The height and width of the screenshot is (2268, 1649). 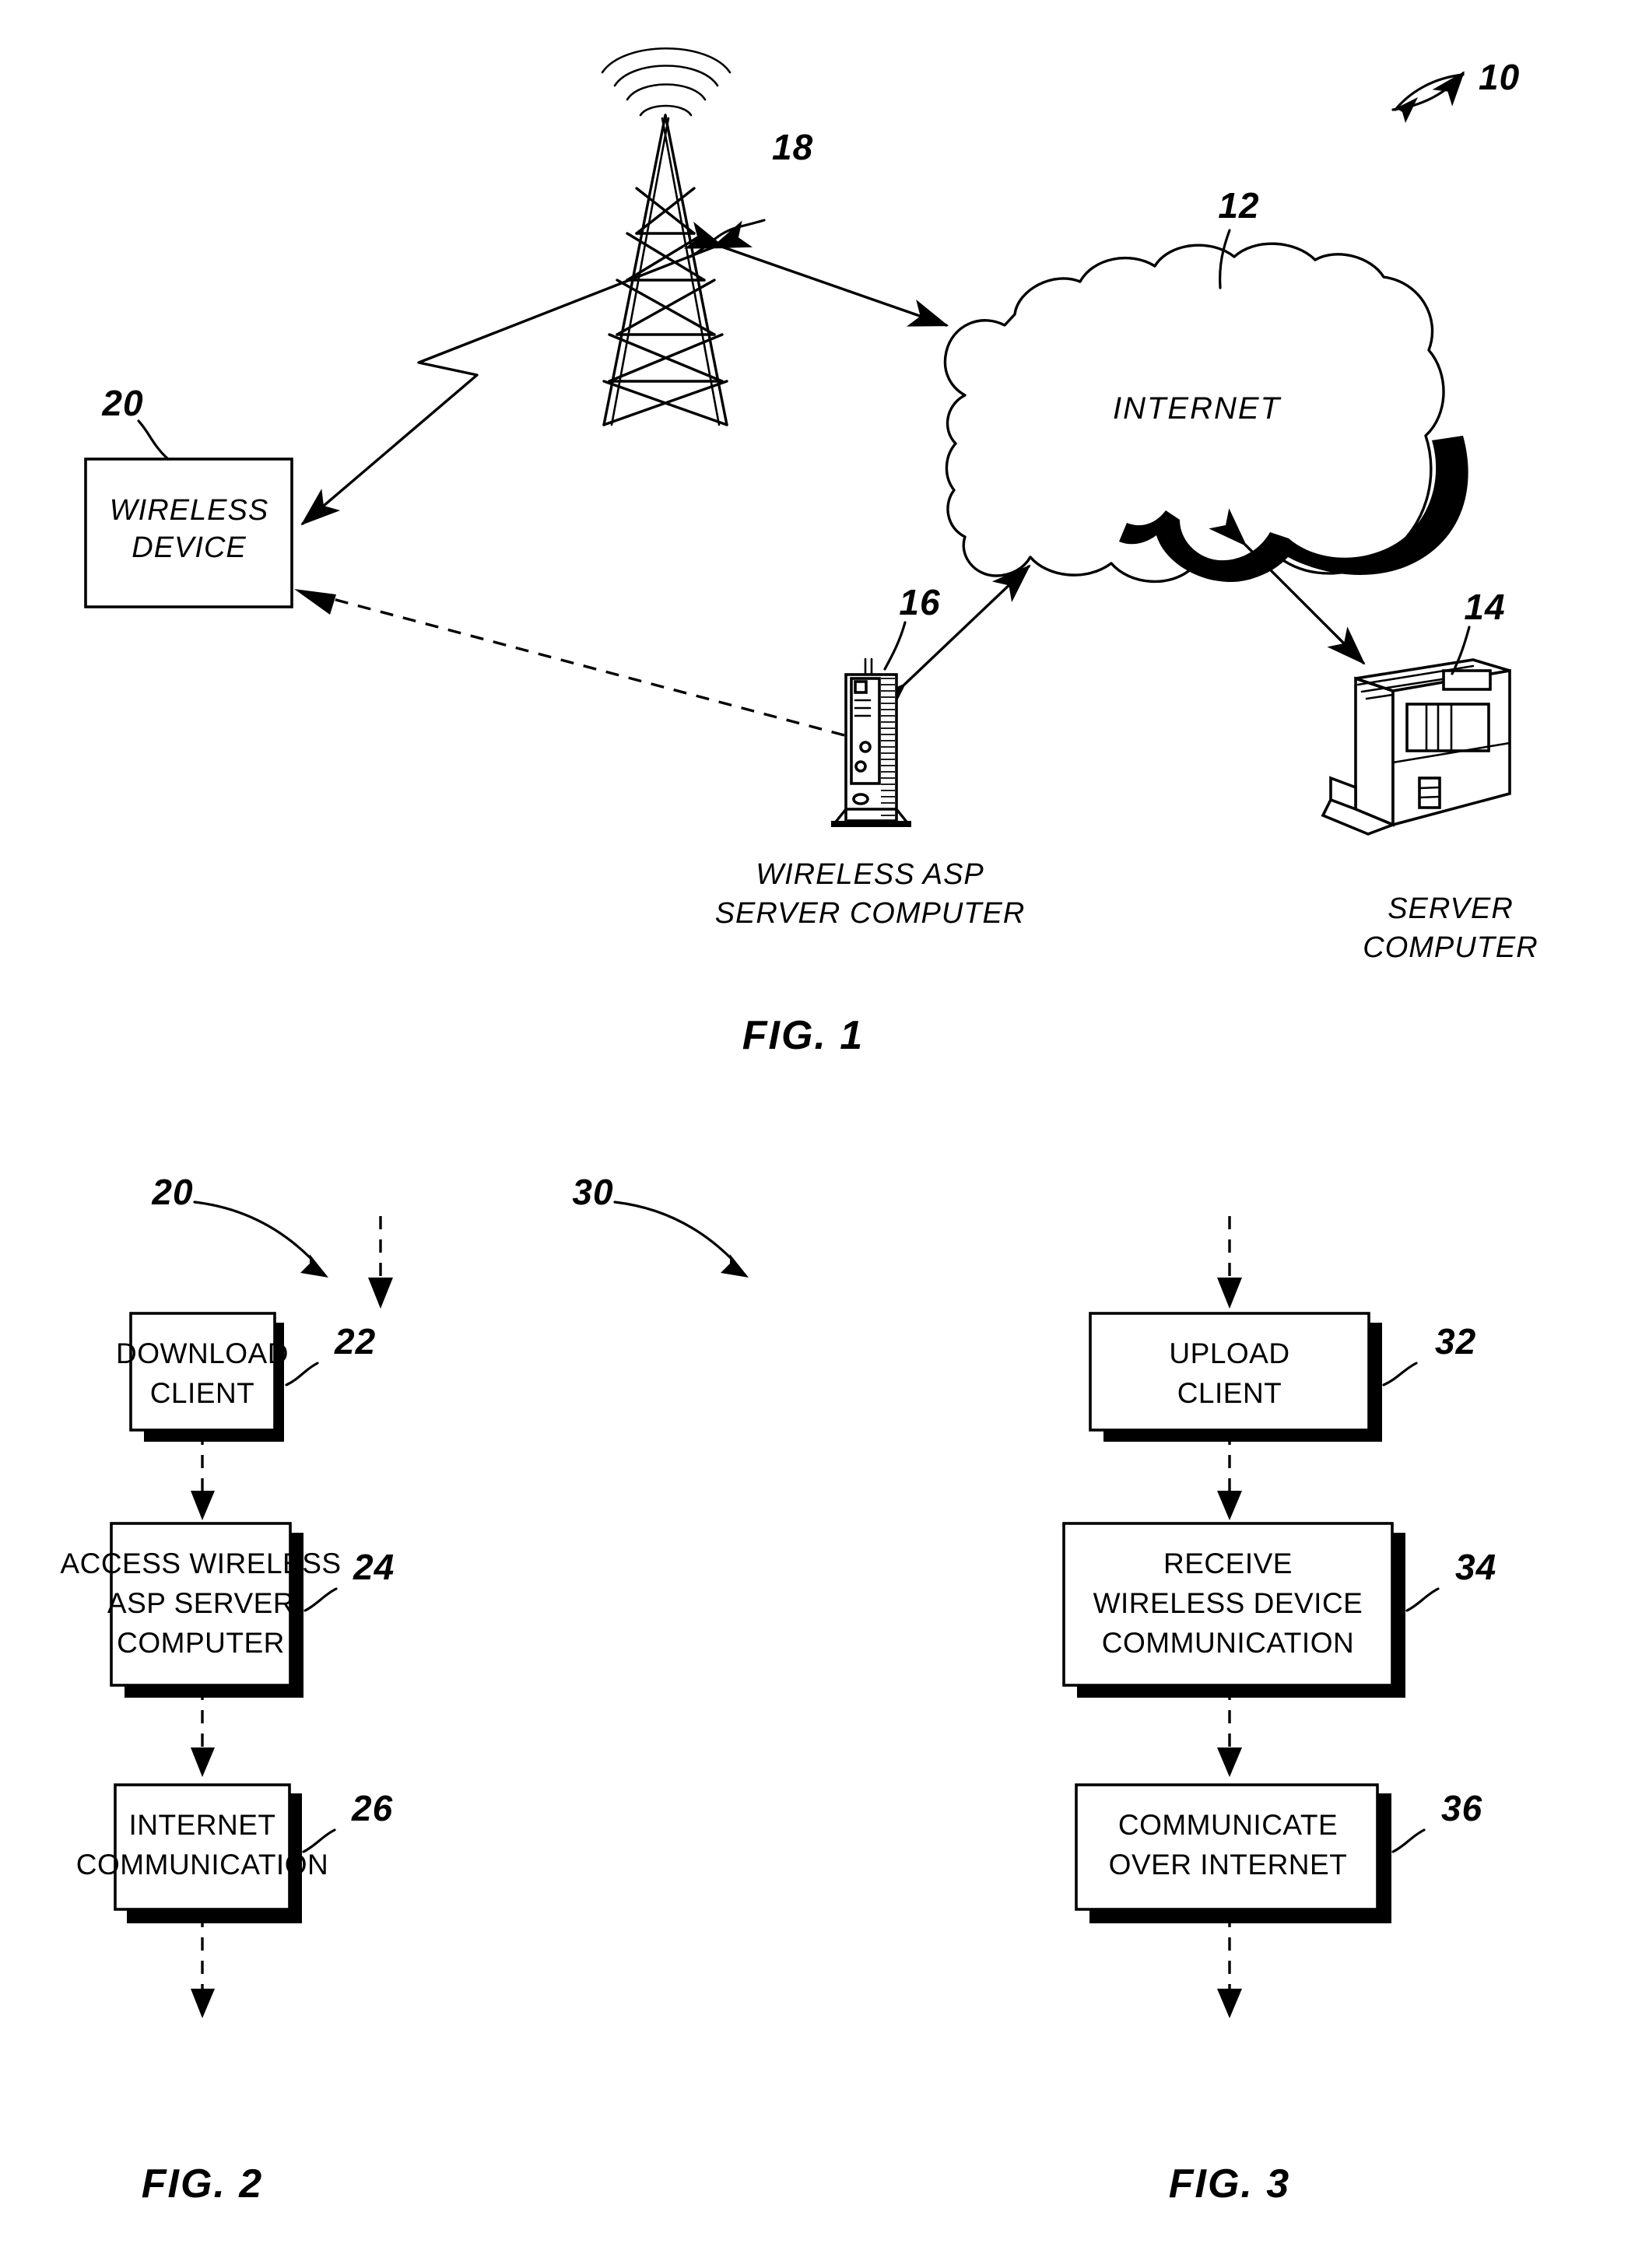 What do you see at coordinates (1225, 259) in the screenshot?
I see `cloud-ref-12-leader` at bounding box center [1225, 259].